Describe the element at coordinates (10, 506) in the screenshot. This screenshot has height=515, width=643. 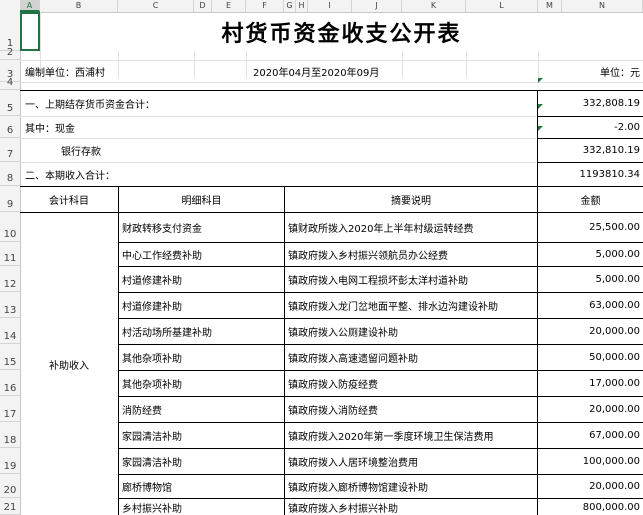
I see `row-header-21: 21` at that location.